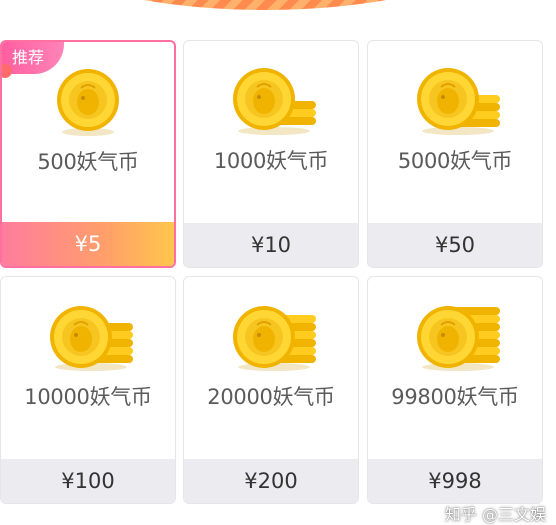  What do you see at coordinates (88, 244) in the screenshot?
I see `package-price: ¥5` at bounding box center [88, 244].